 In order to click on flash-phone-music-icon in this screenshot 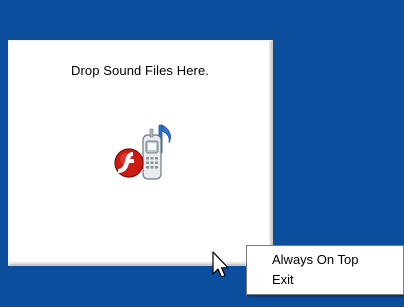, I will do `click(142, 152)`.